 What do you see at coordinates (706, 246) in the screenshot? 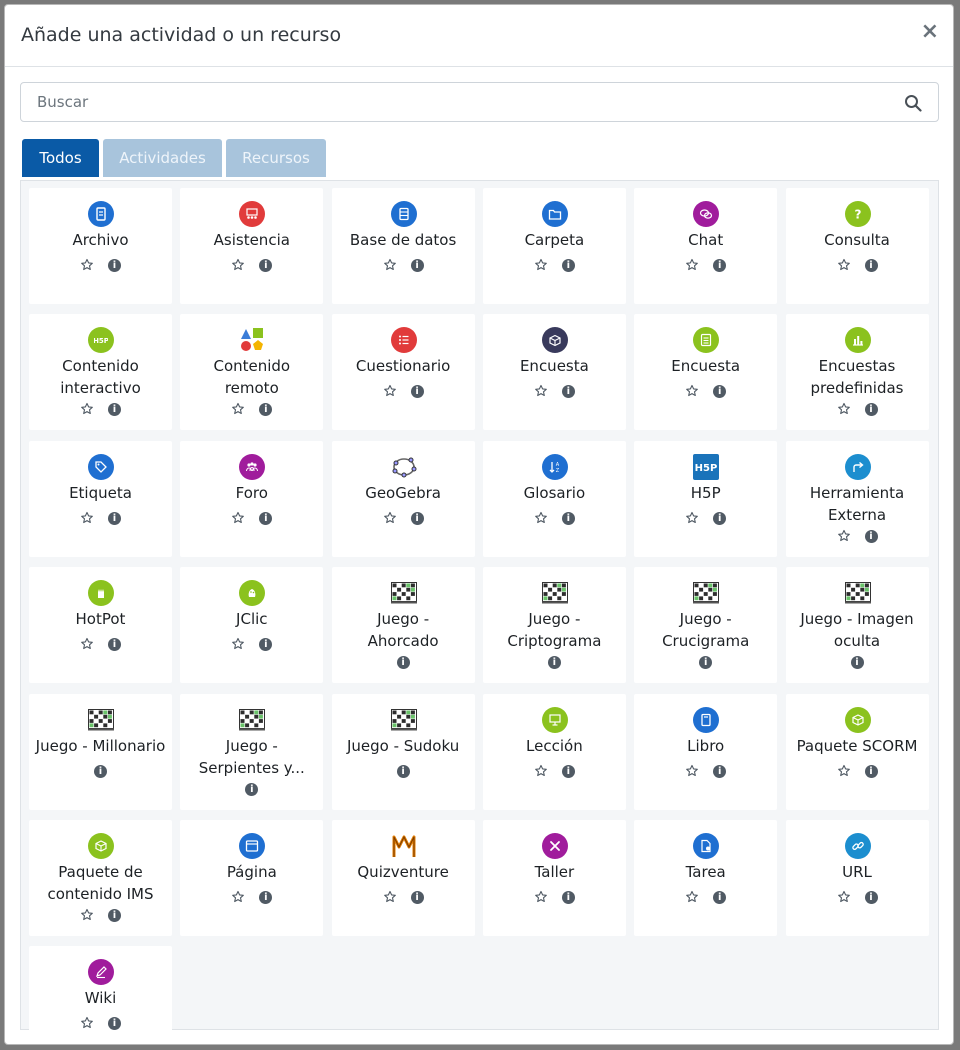
I see `activity-card: Chat i` at bounding box center [706, 246].